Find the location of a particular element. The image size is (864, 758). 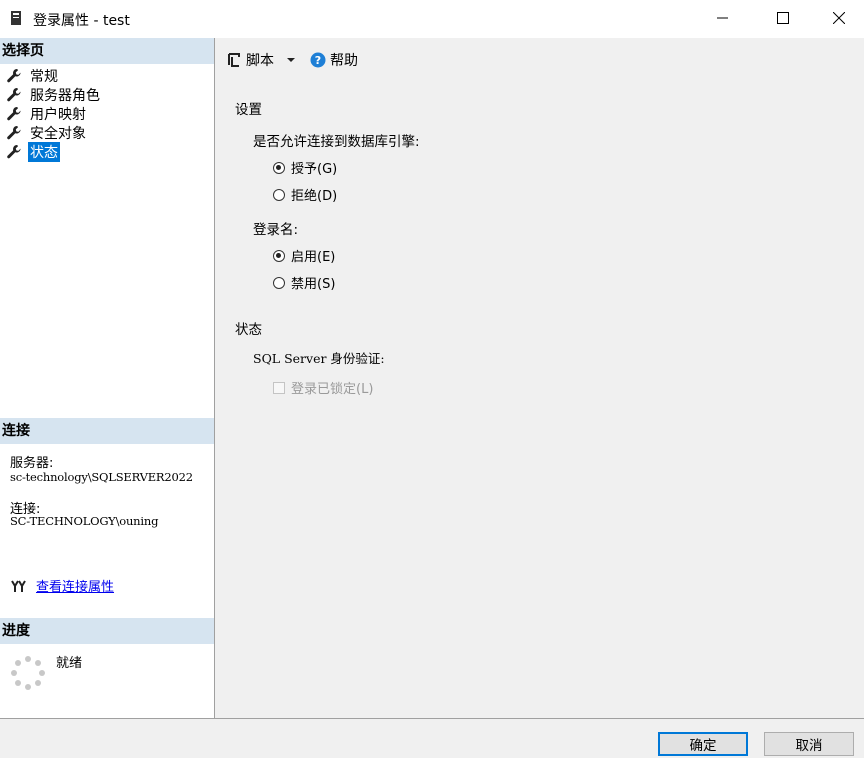

enabled-label: 启用(E) is located at coordinates (313, 257).